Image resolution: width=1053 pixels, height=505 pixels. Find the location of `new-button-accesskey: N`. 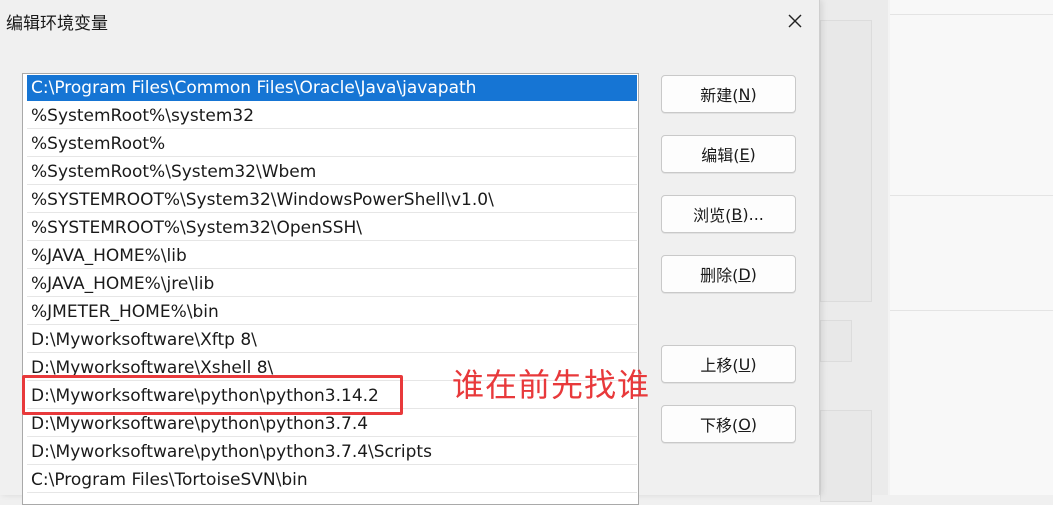

new-button-accesskey: N is located at coordinates (744, 94).